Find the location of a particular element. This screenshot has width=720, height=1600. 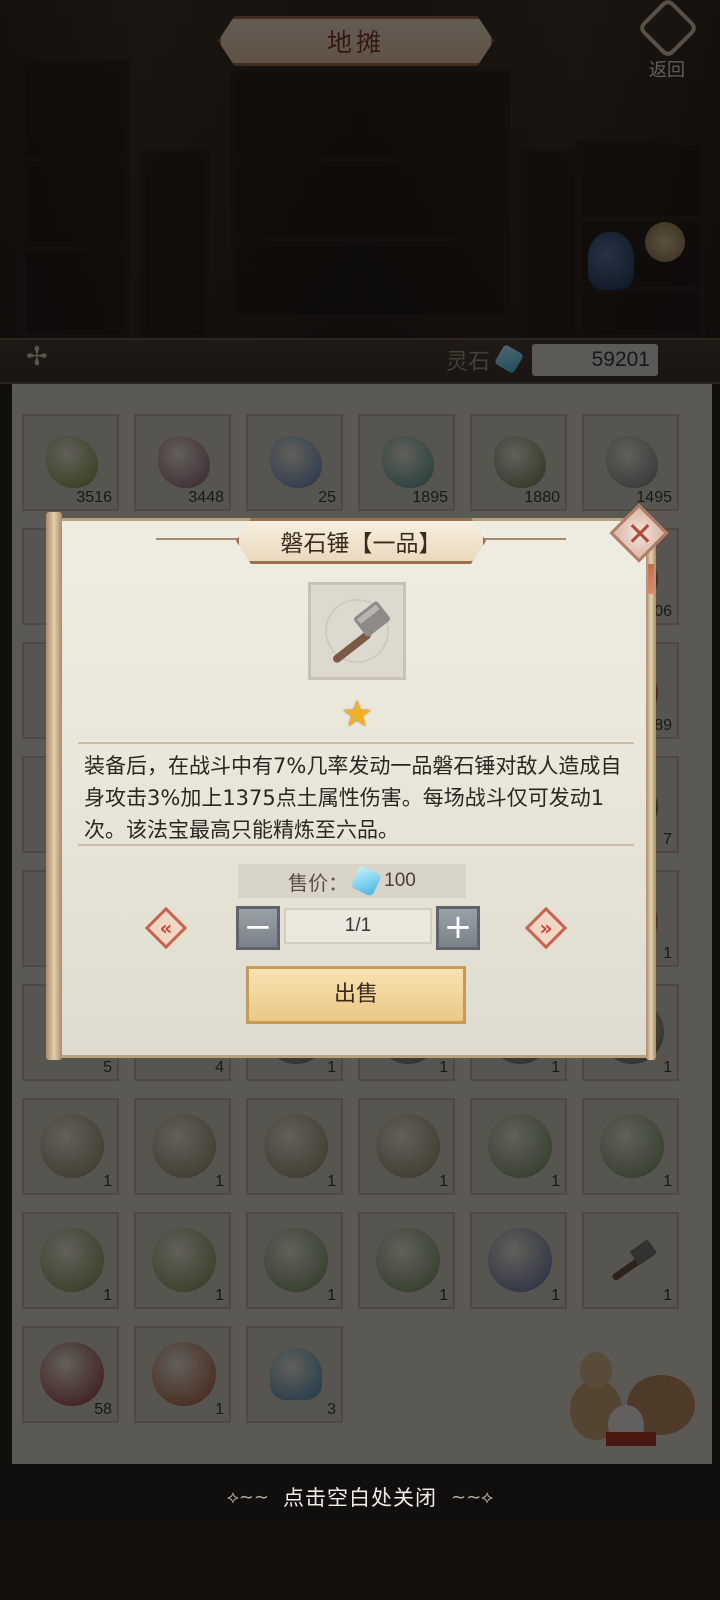

close-button: ✕ is located at coordinates (639, 533).